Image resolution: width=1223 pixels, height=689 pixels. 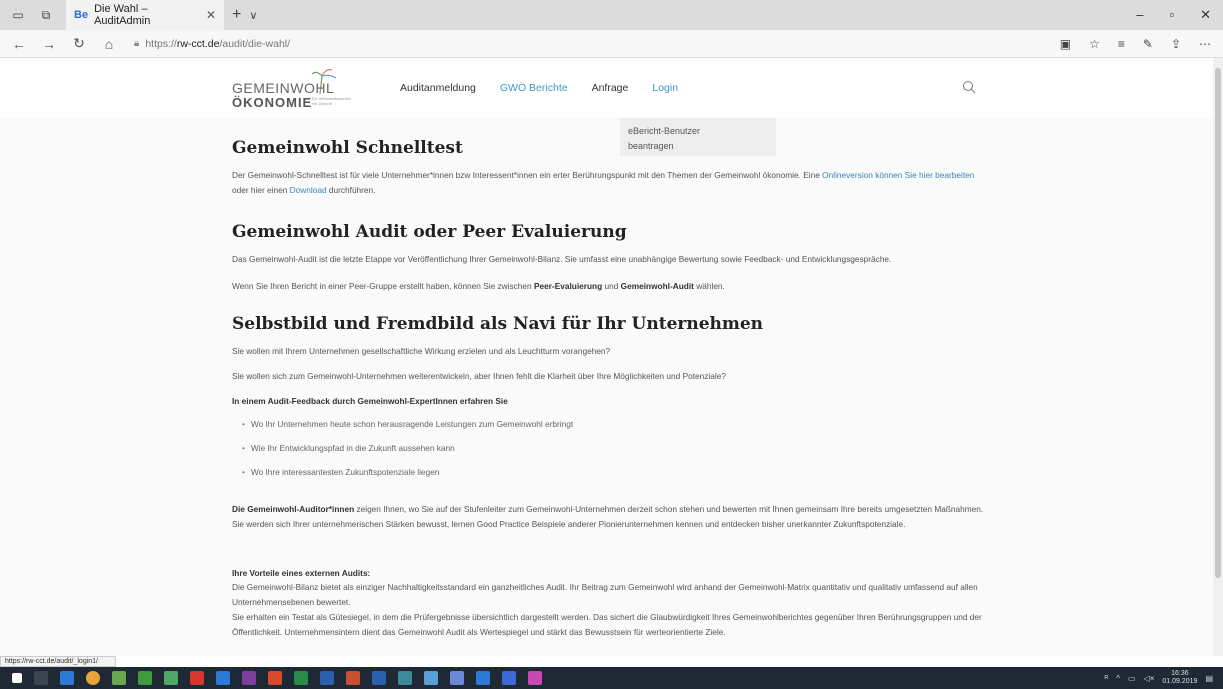 I want to click on paragraph-vorteile-title: Ihre Vorteile eines externen Audits:, so click(x=301, y=573).